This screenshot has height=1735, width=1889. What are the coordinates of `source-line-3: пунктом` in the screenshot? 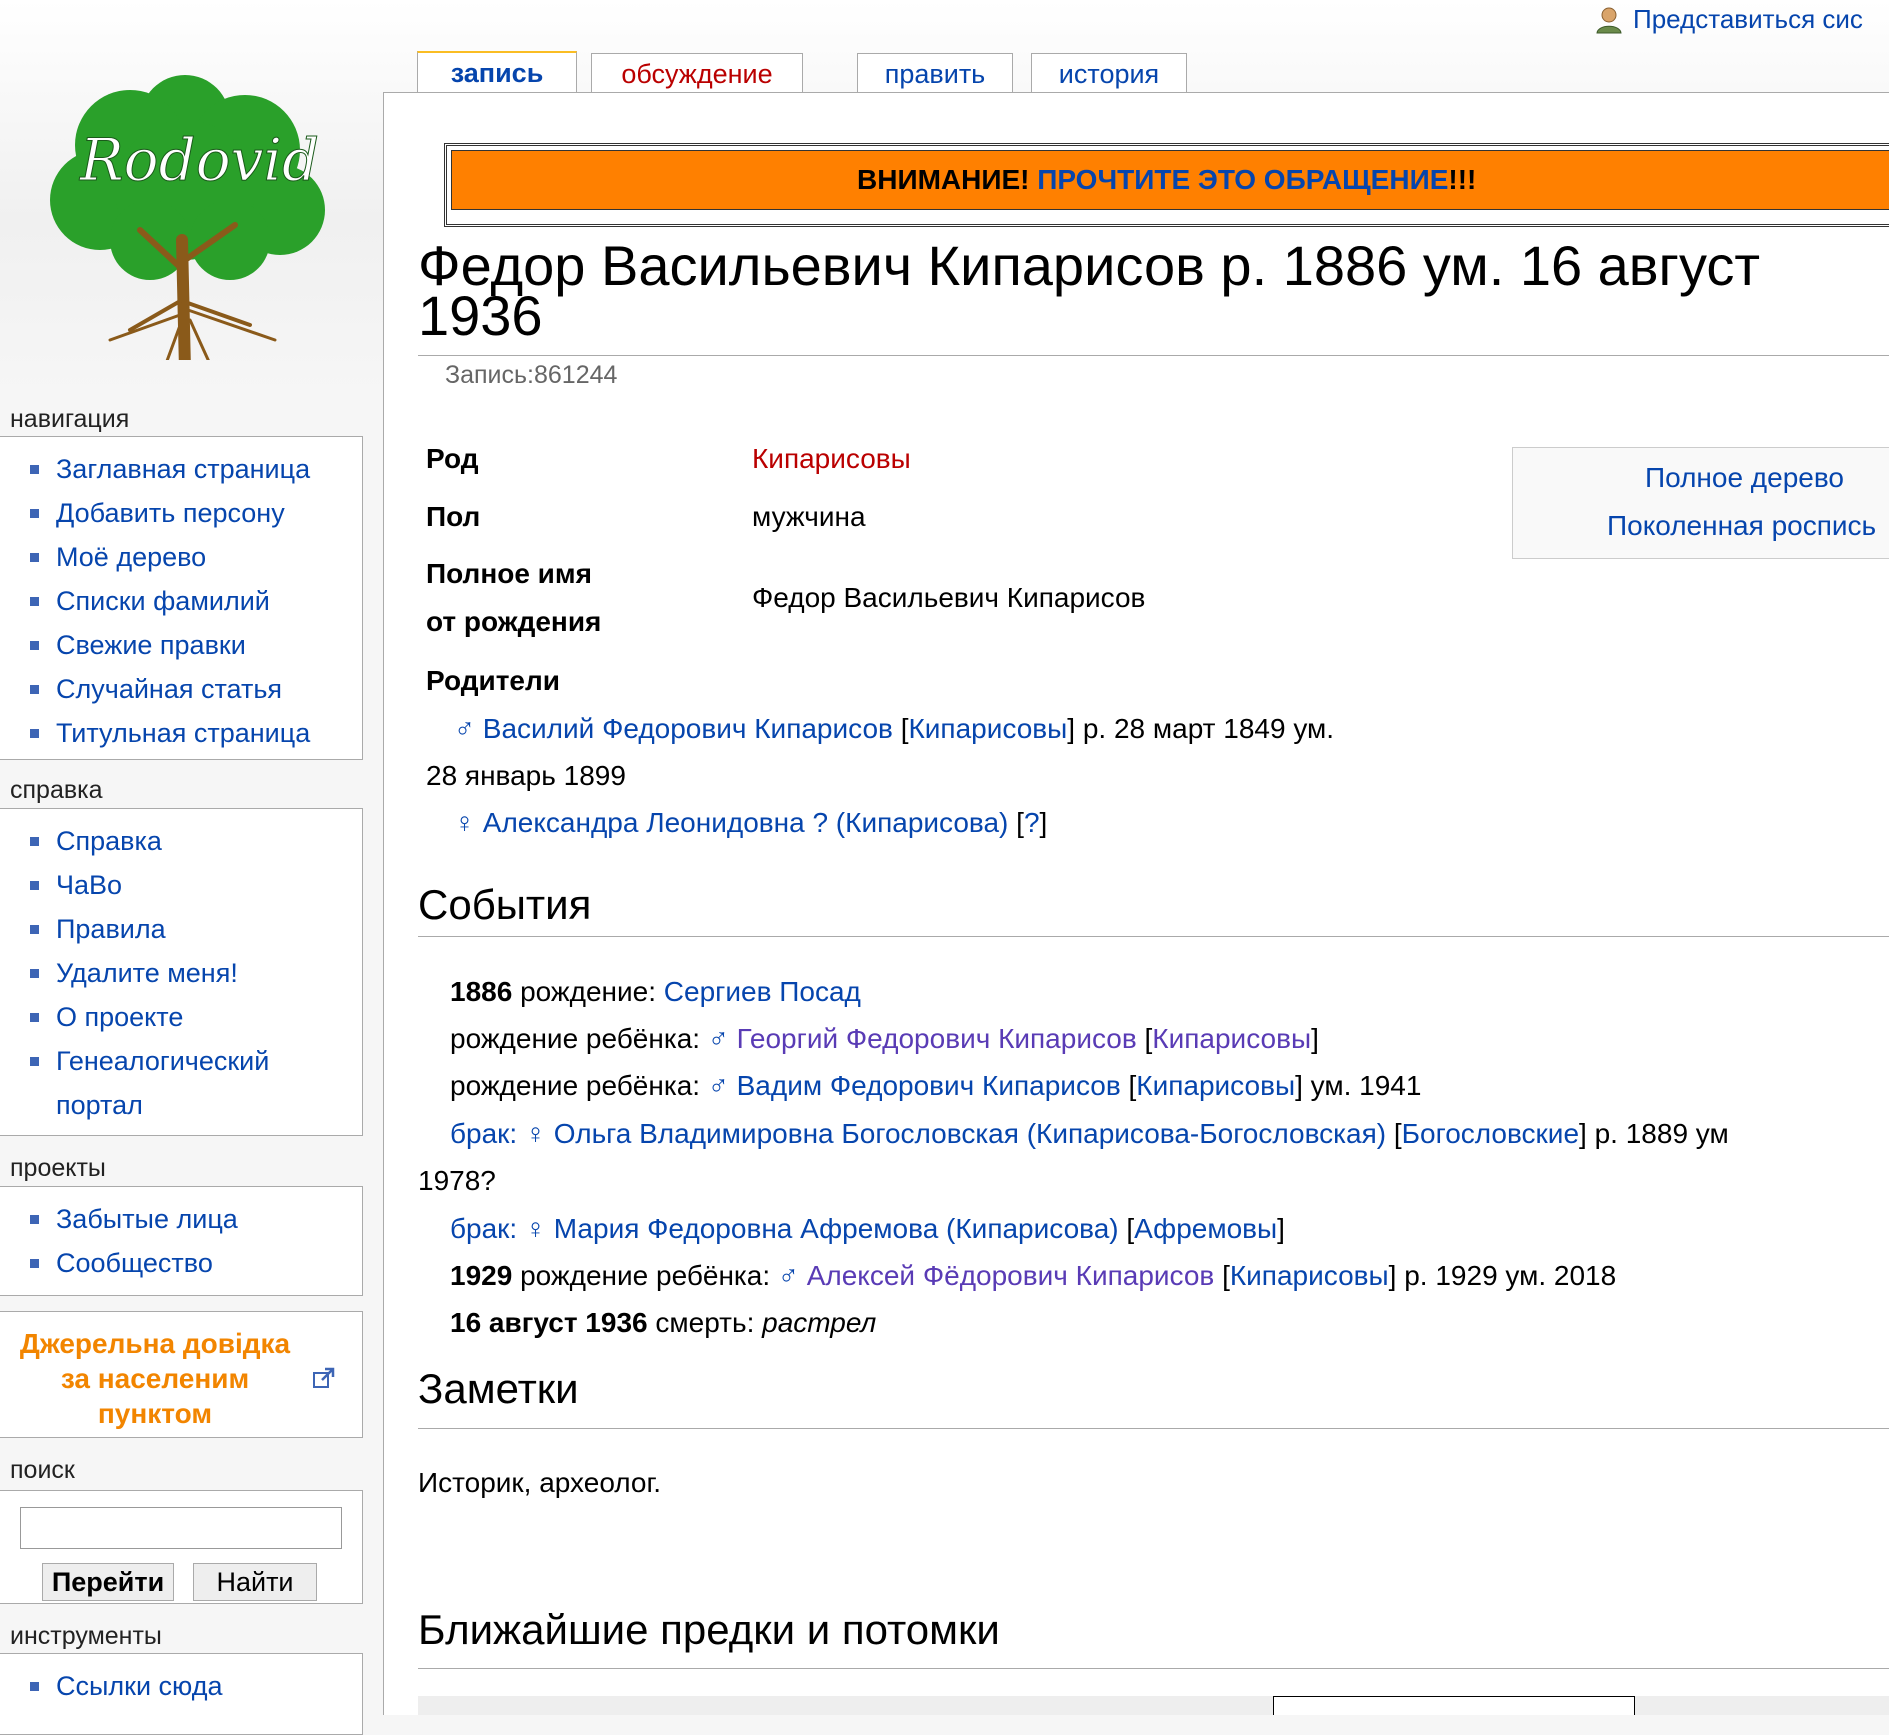 It's located at (155, 1413).